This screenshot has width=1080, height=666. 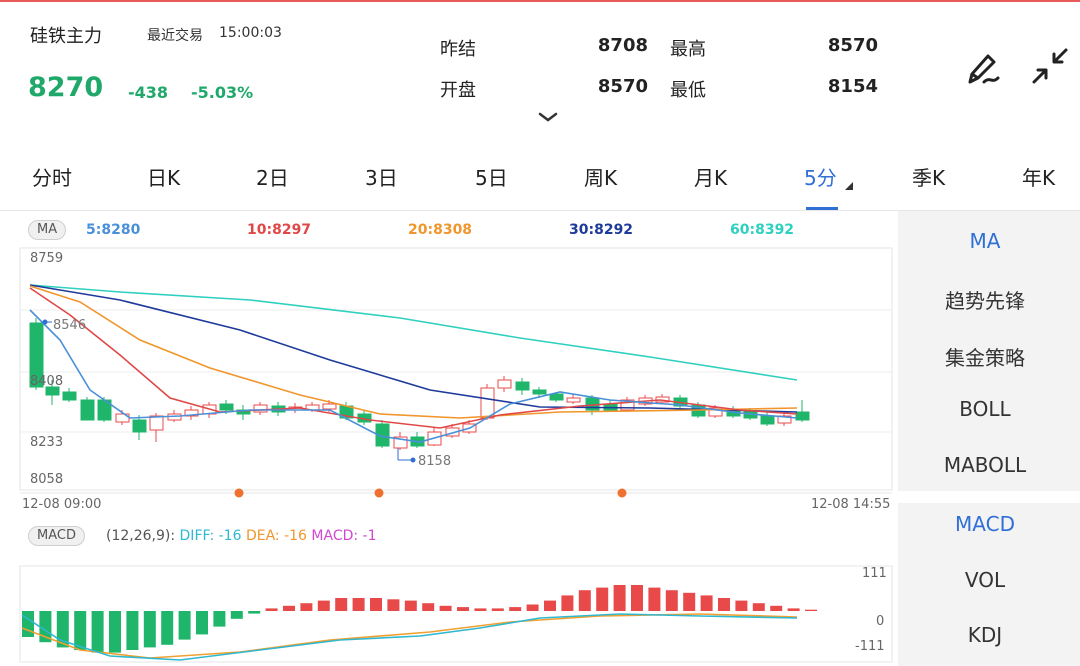 What do you see at coordinates (435, 461) in the screenshot?
I see `low-annotation: 8158` at bounding box center [435, 461].